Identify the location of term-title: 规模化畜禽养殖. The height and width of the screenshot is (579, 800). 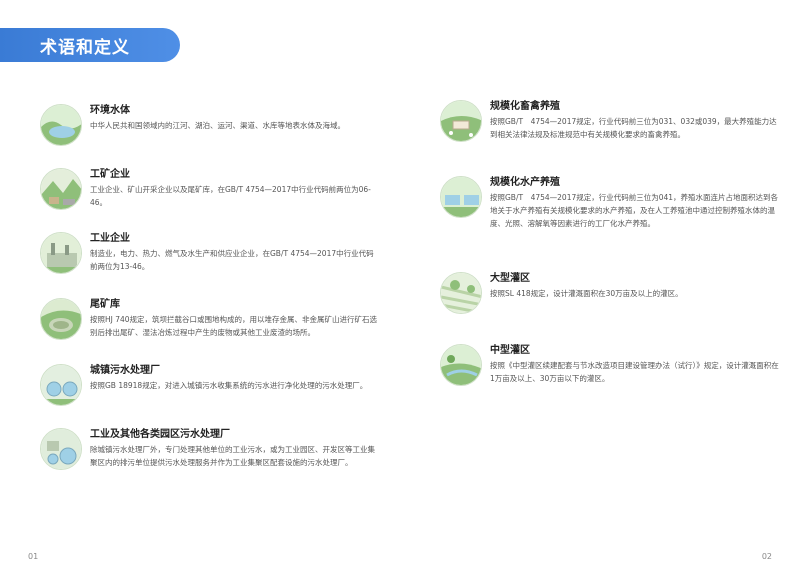
(525, 106).